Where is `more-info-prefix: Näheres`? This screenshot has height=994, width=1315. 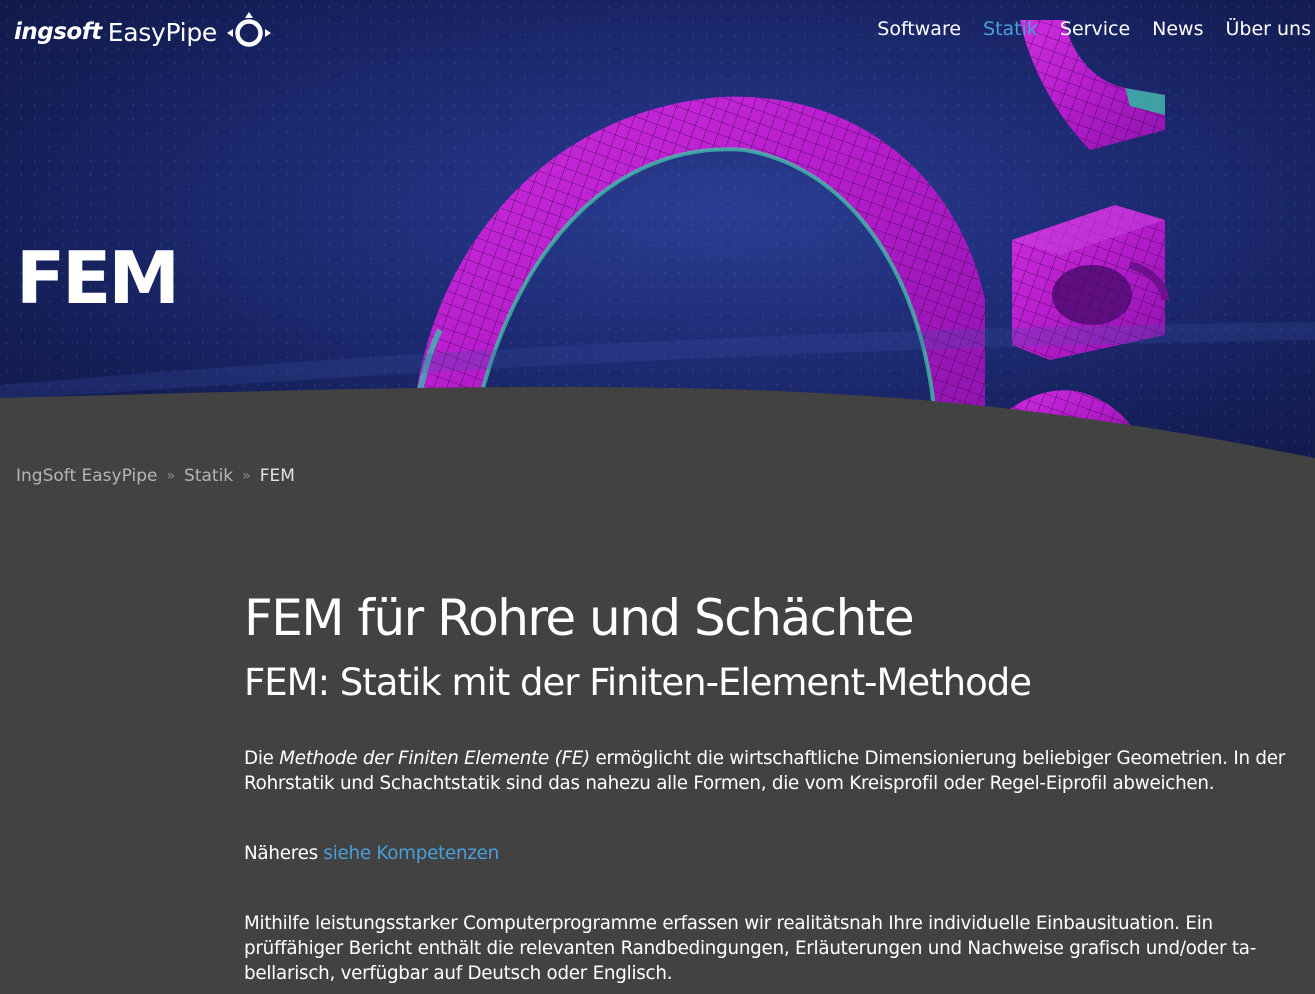
more-info-prefix: Näheres is located at coordinates (281, 853).